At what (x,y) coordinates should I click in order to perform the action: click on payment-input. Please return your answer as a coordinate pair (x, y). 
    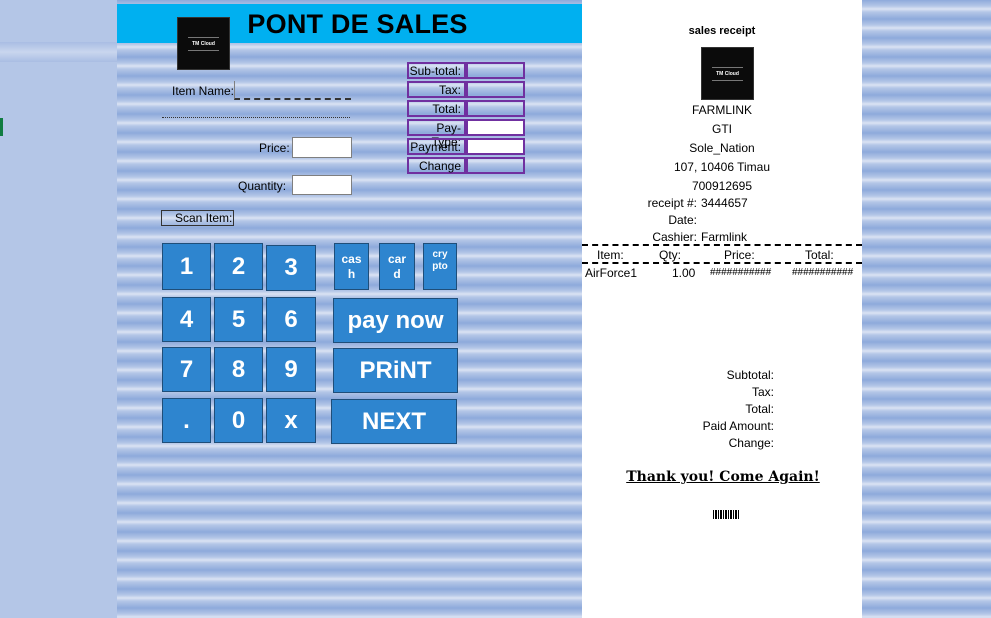
    Looking at the image, I should click on (495, 146).